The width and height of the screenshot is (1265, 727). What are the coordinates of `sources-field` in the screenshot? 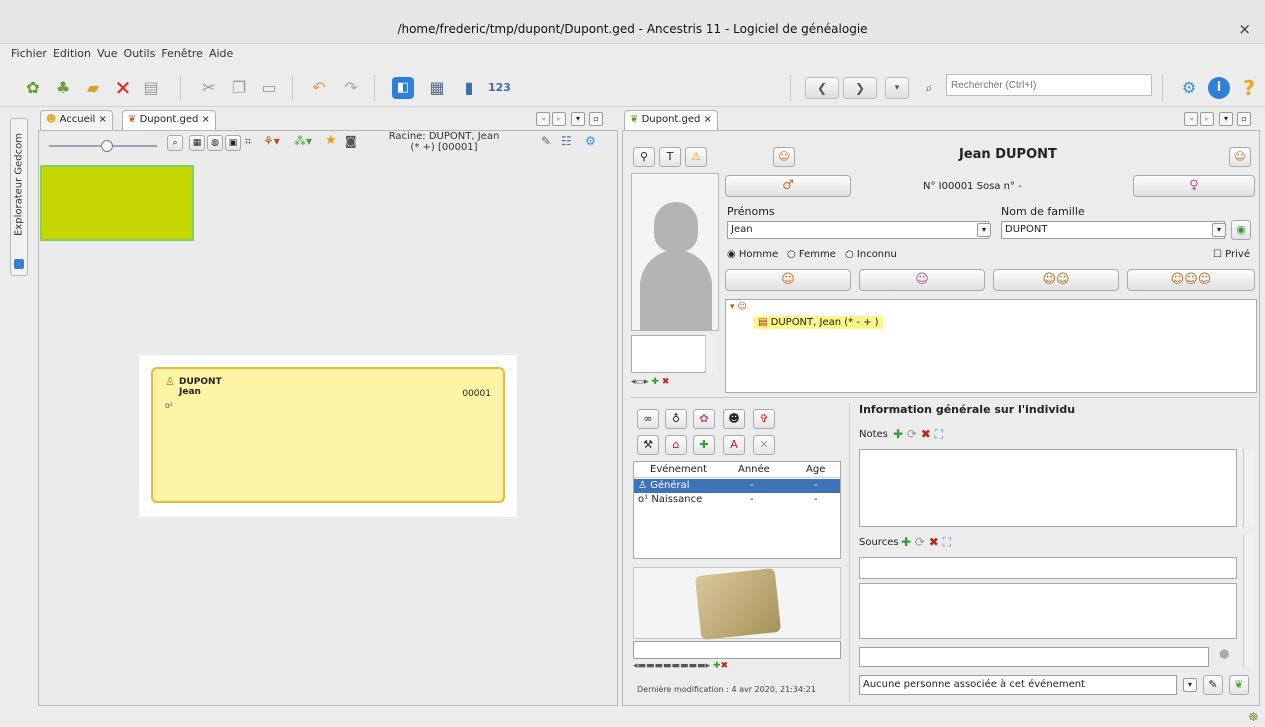 It's located at (1048, 568).